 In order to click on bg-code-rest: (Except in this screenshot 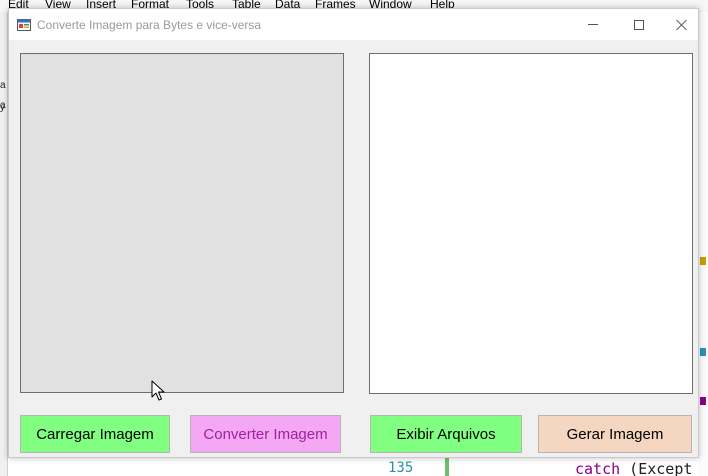, I will do `click(656, 468)`.